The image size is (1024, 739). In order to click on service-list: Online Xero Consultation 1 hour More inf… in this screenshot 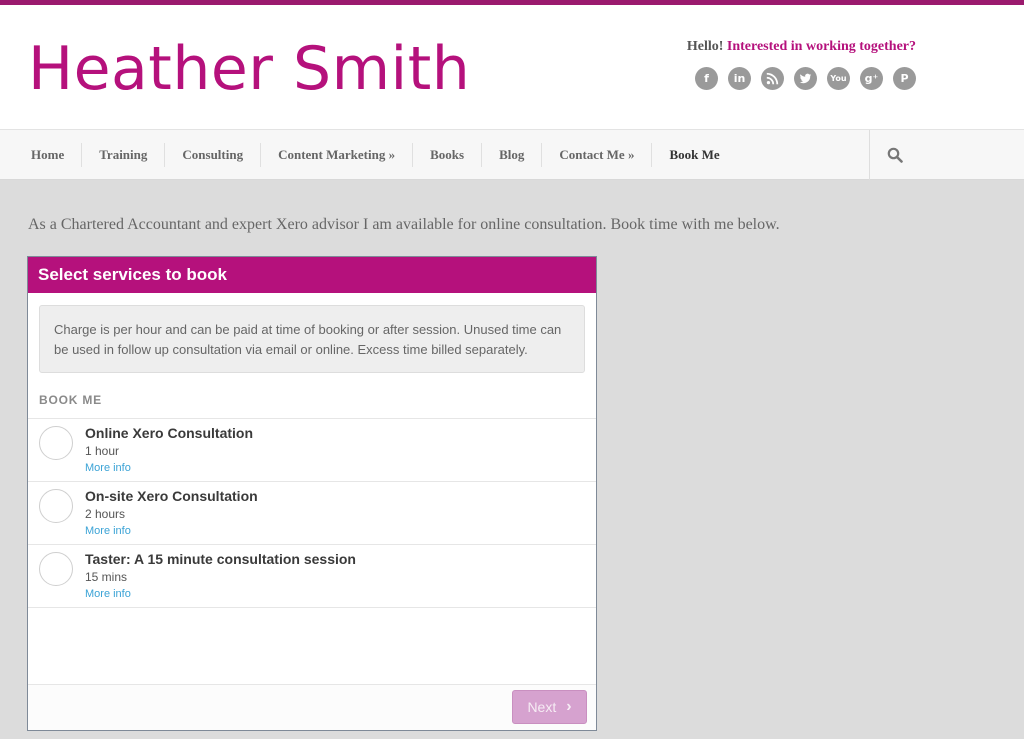, I will do `click(312, 513)`.